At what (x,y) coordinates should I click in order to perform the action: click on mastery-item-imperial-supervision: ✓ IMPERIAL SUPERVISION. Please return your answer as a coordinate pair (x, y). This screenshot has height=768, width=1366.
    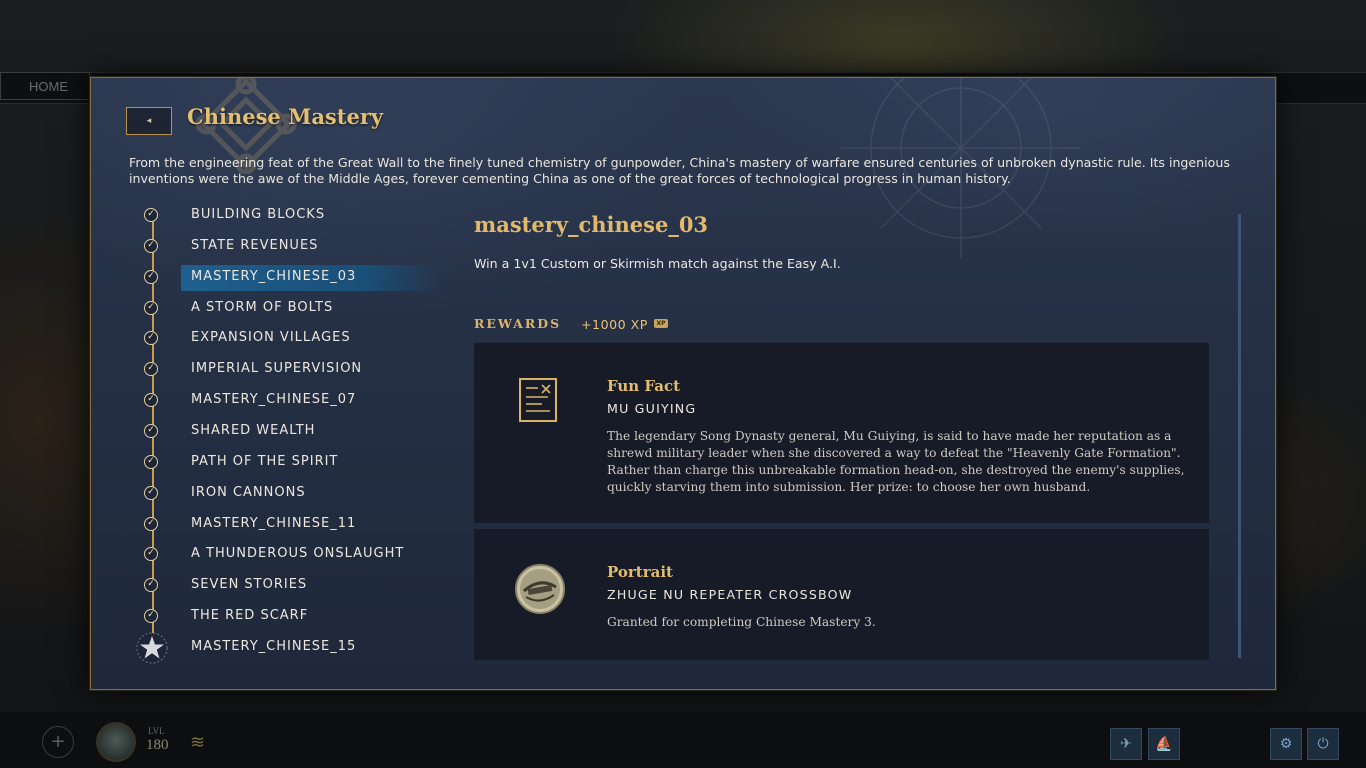
    Looking at the image, I should click on (286, 370).